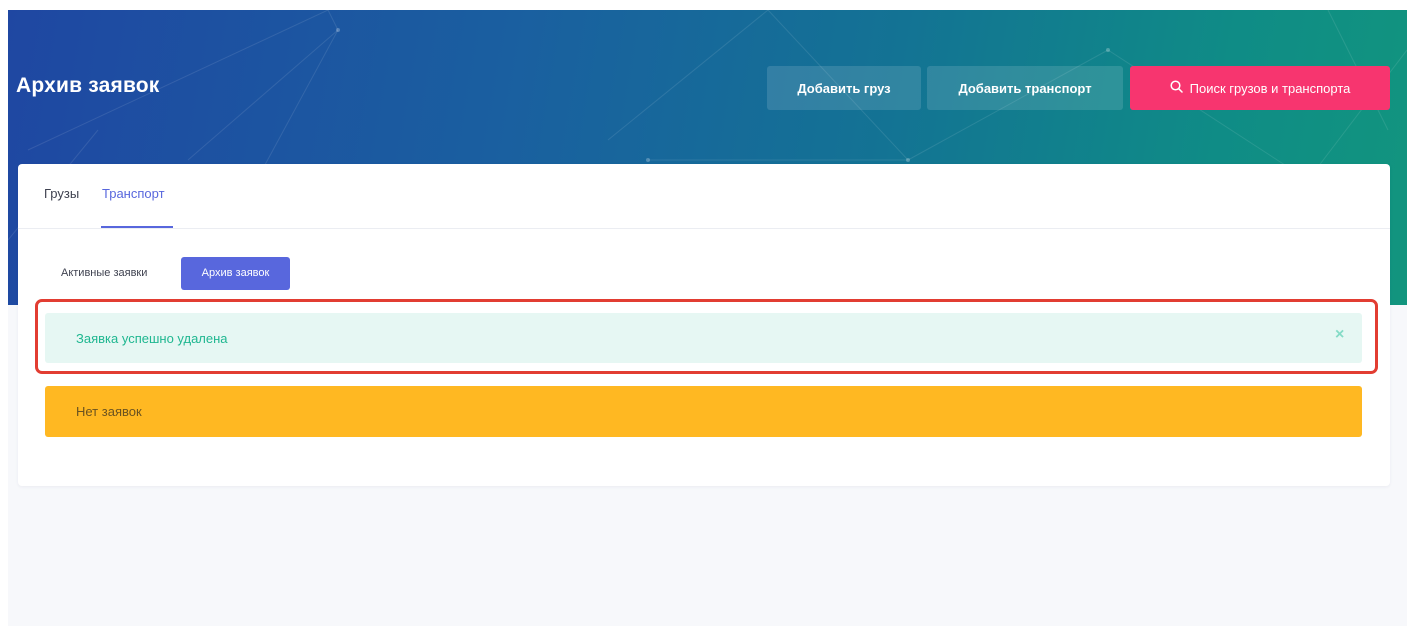 This screenshot has height=626, width=1407. What do you see at coordinates (133, 193) in the screenshot?
I see `tab-transport: Транспорт` at bounding box center [133, 193].